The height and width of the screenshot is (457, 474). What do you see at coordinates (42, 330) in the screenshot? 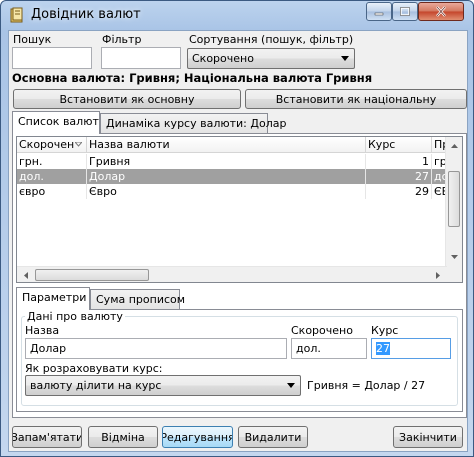
I see `name-label: Назва` at bounding box center [42, 330].